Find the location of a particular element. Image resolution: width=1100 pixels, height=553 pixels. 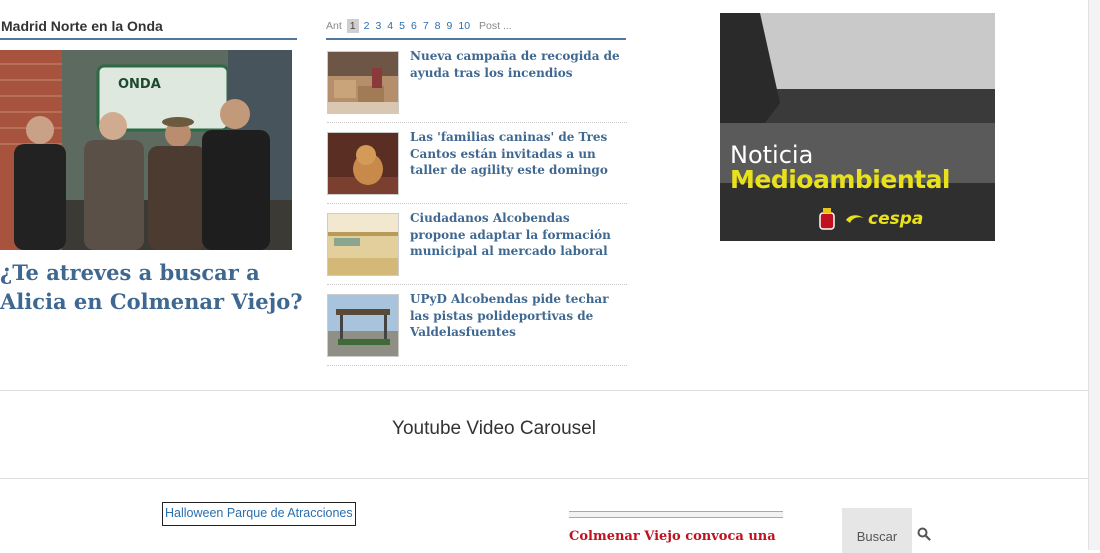

search-icon is located at coordinates (924, 534).